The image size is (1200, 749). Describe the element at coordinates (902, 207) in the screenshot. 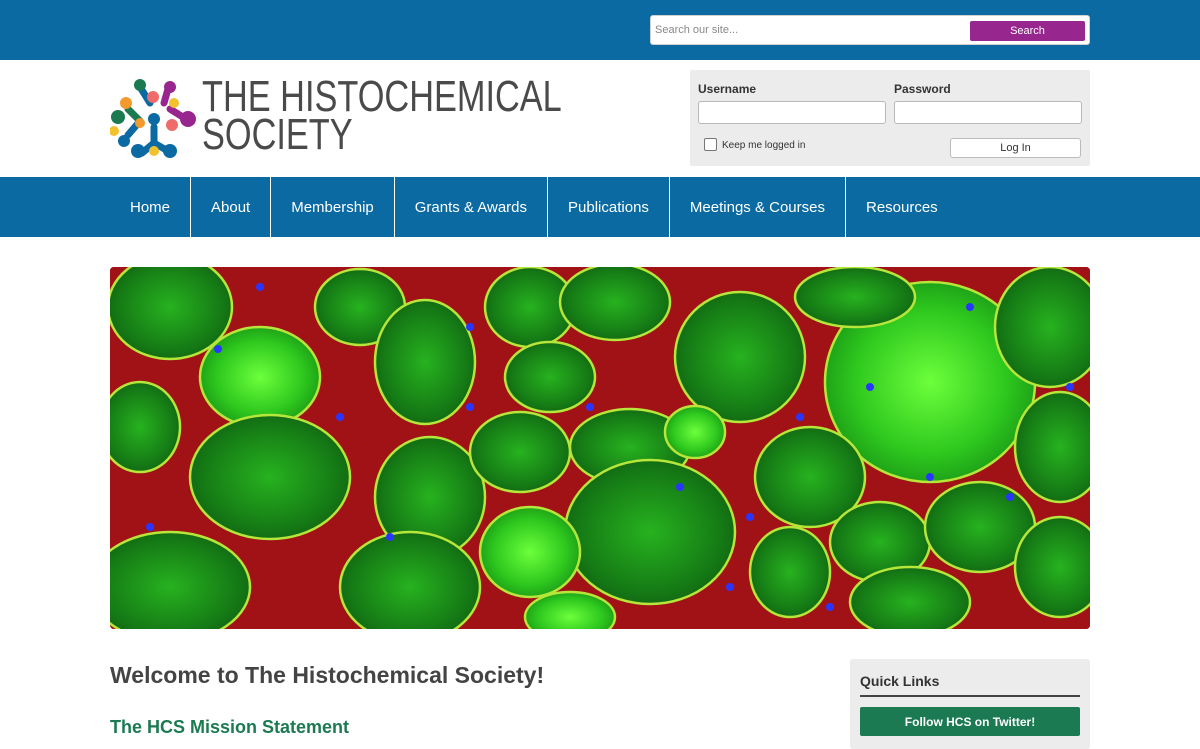

I see `nav-item-resources: Resources` at that location.